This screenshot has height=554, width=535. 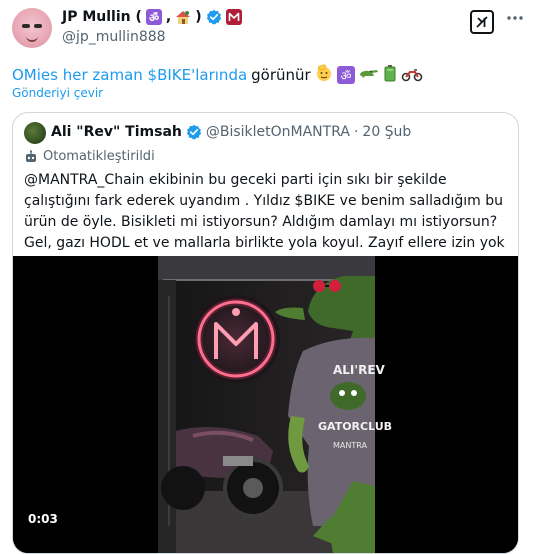 I want to click on video-timestamp: 0:03, so click(x=43, y=519).